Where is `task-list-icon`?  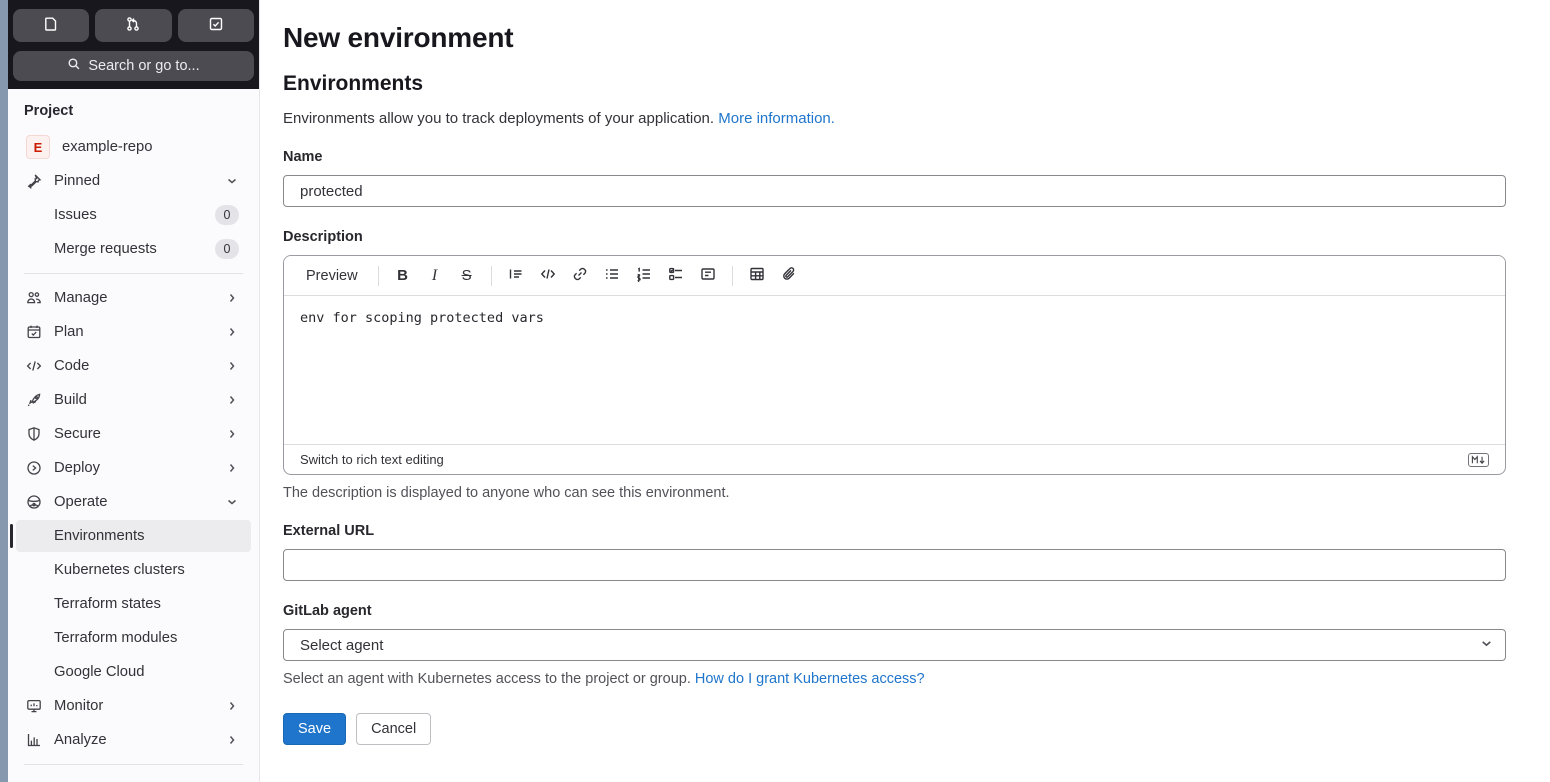
task-list-icon is located at coordinates (676, 275).